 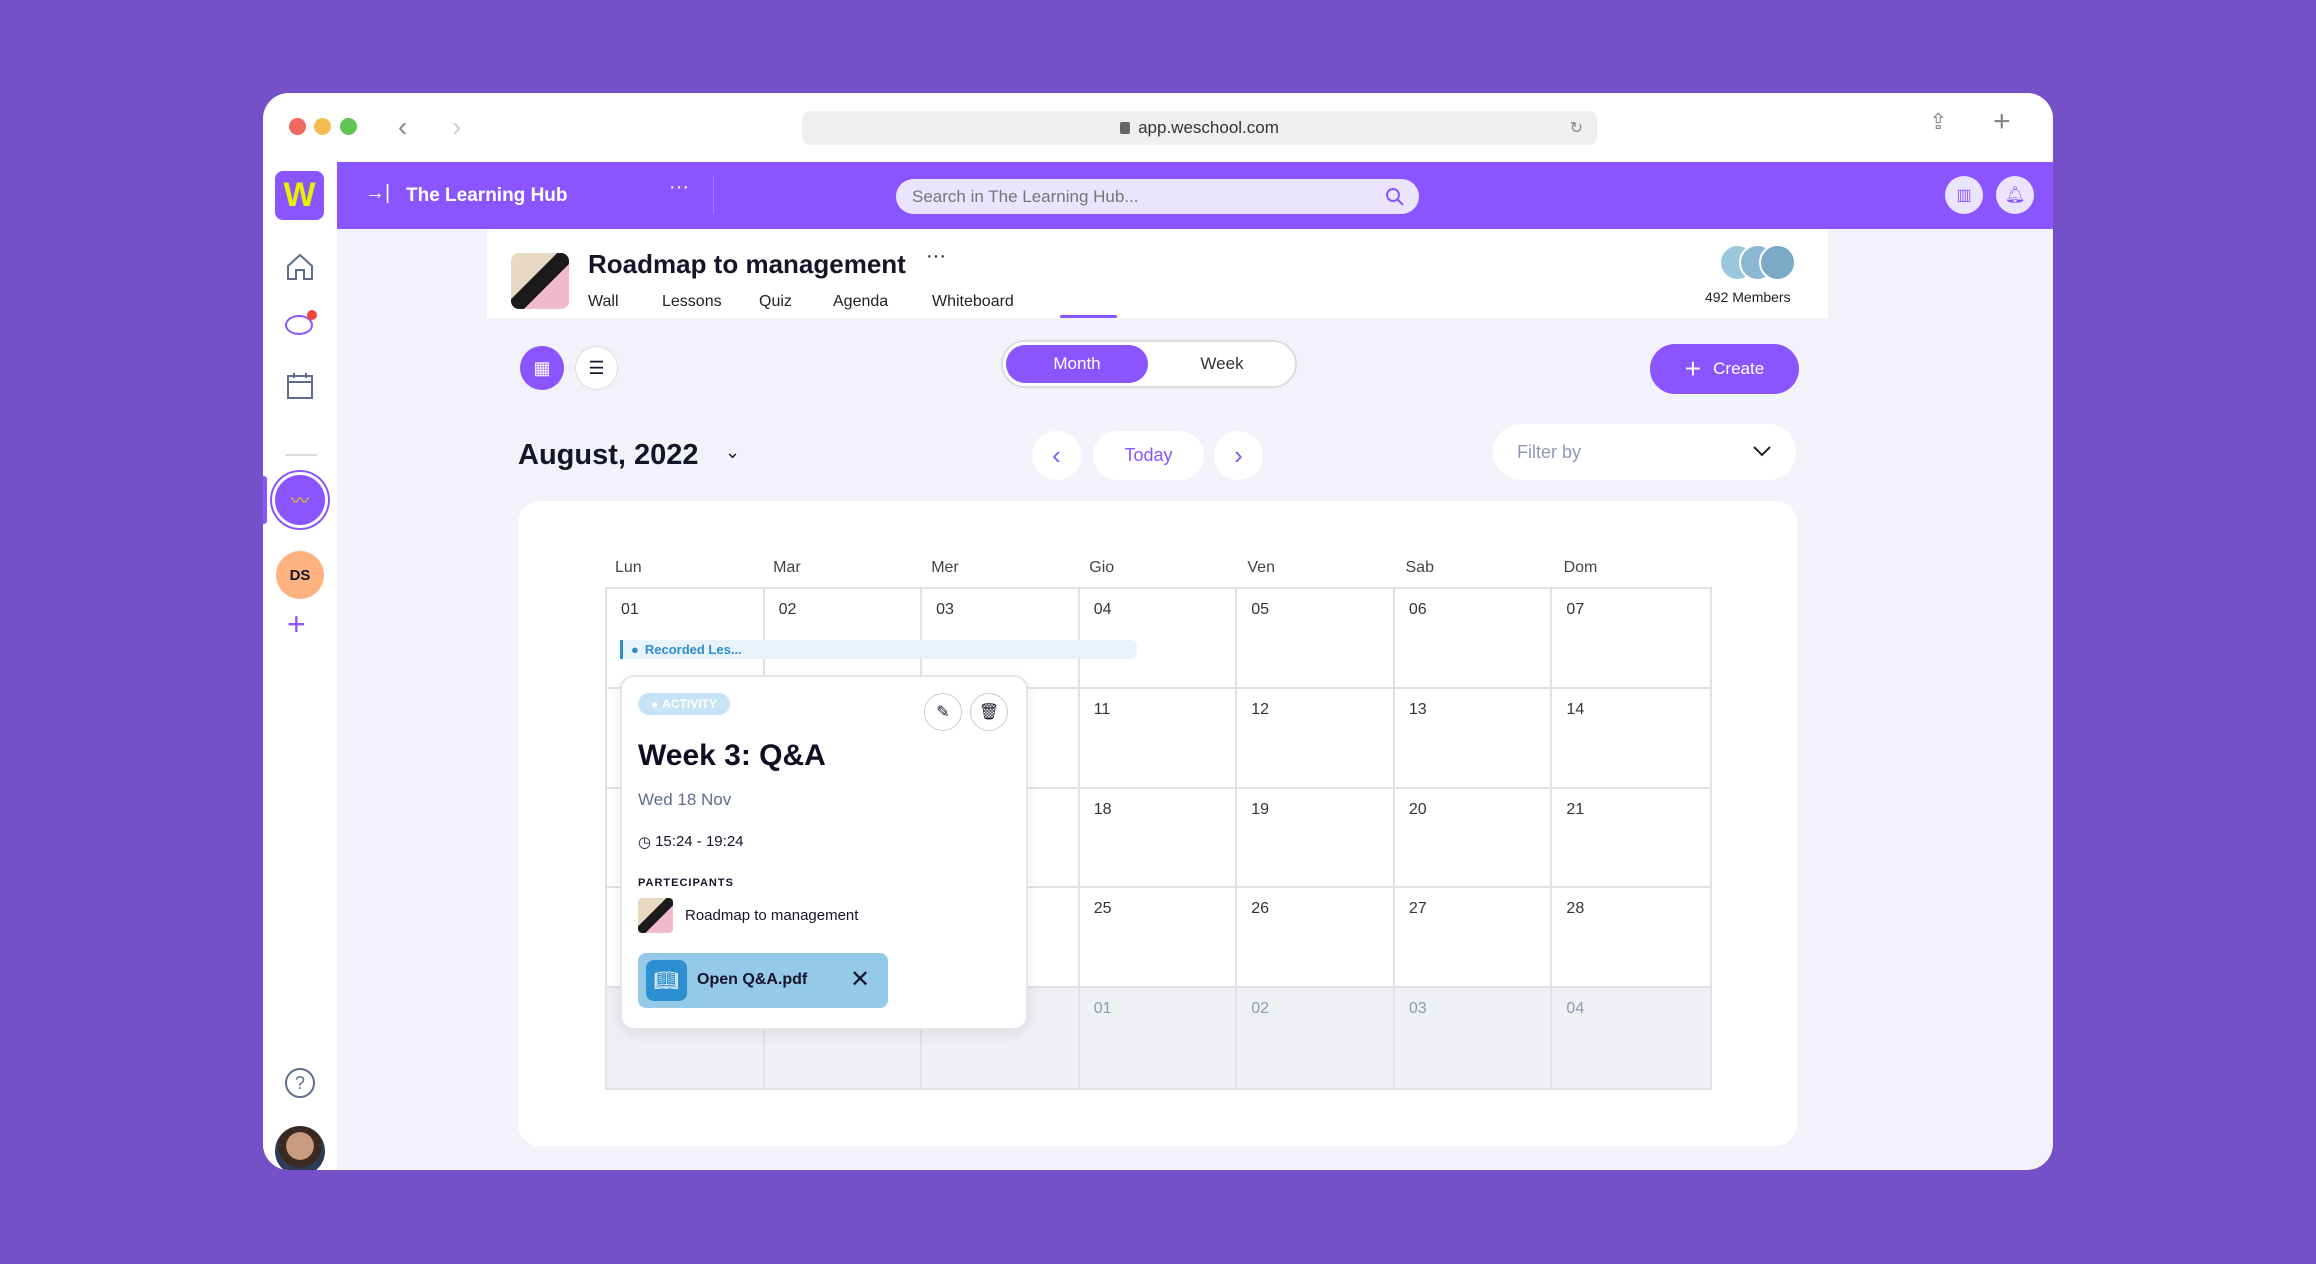 What do you see at coordinates (1473, 838) in the screenshot?
I see `day-cell: 20` at bounding box center [1473, 838].